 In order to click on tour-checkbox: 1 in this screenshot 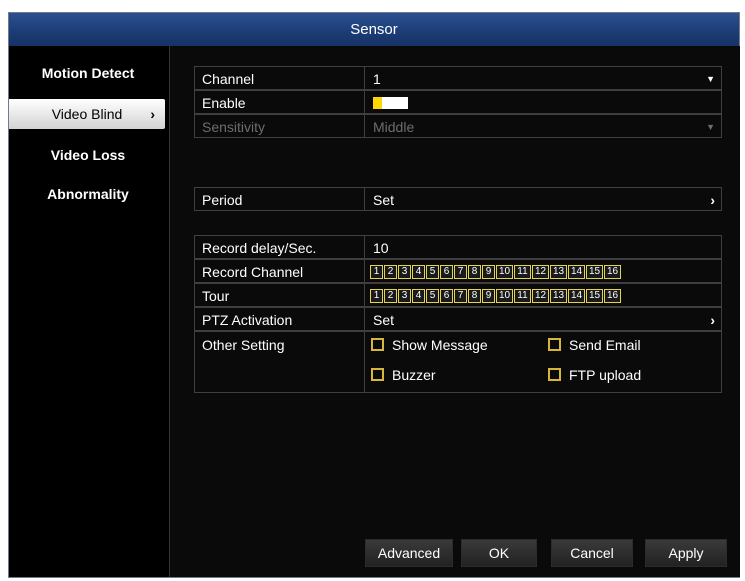, I will do `click(376, 296)`.